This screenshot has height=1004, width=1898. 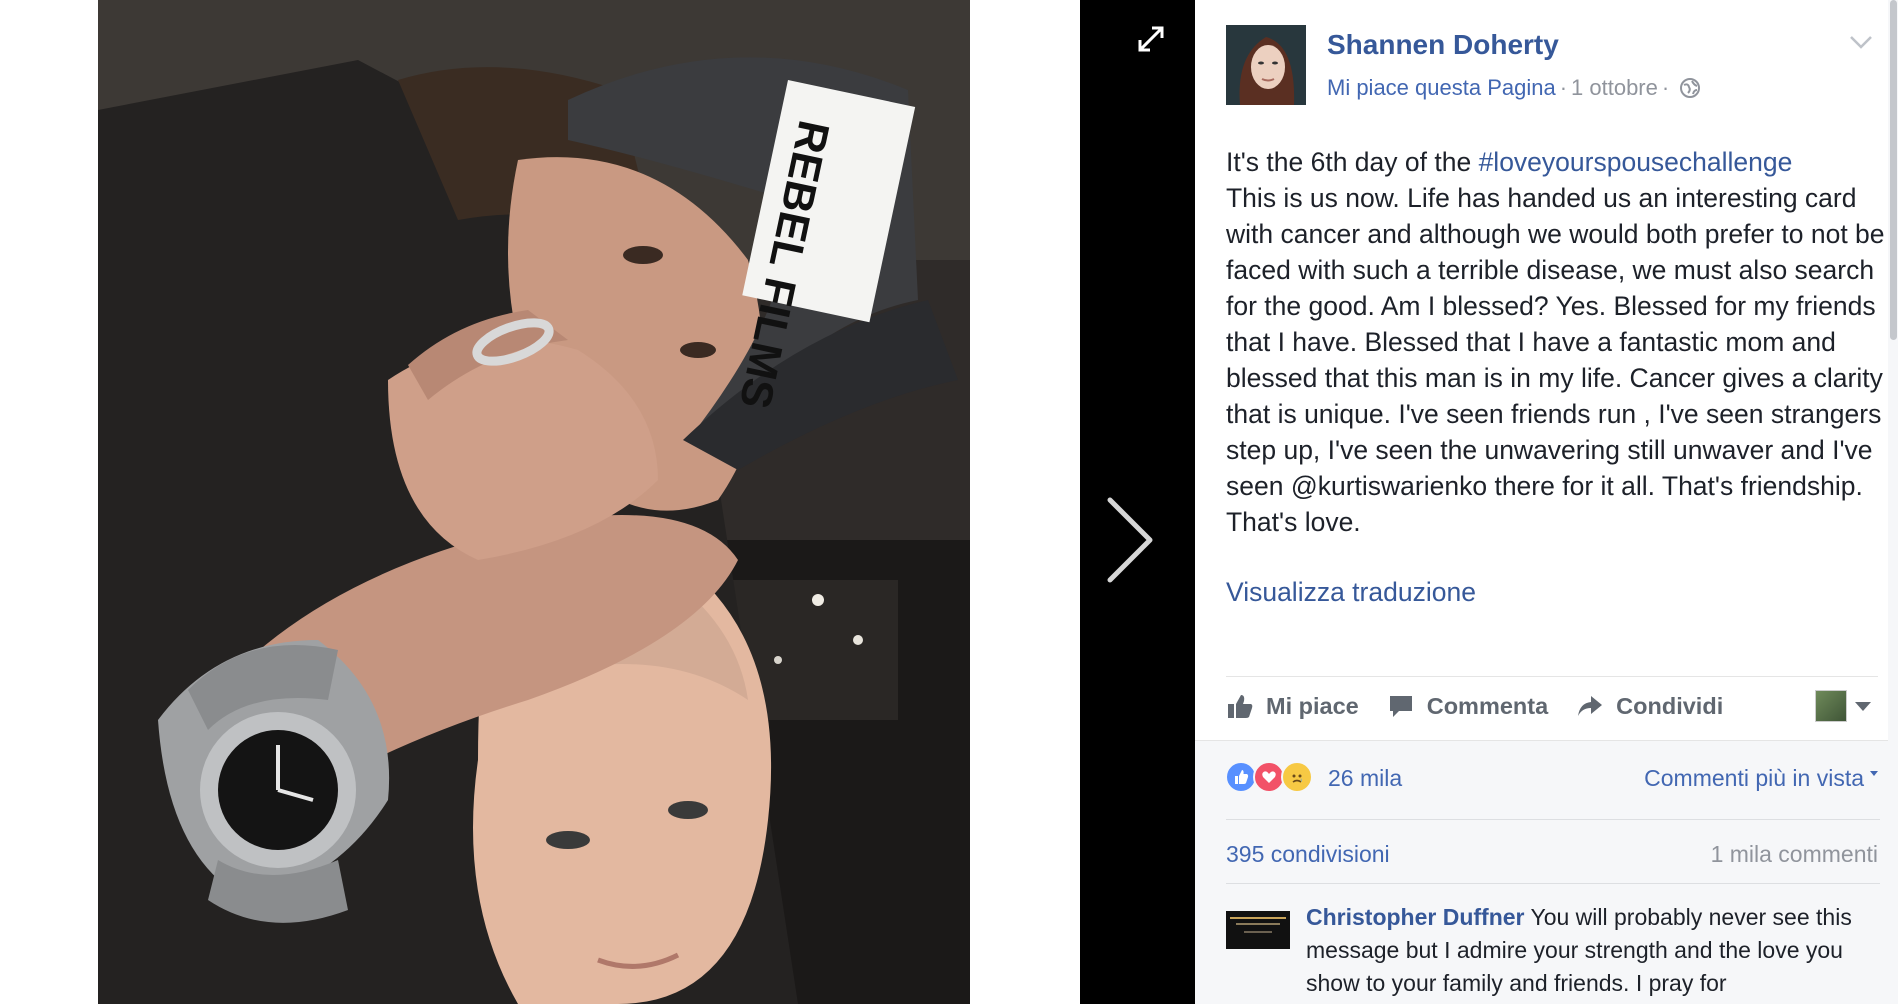 I want to click on hashtag-link: #loveyourspousechallenge, so click(x=1636, y=162).